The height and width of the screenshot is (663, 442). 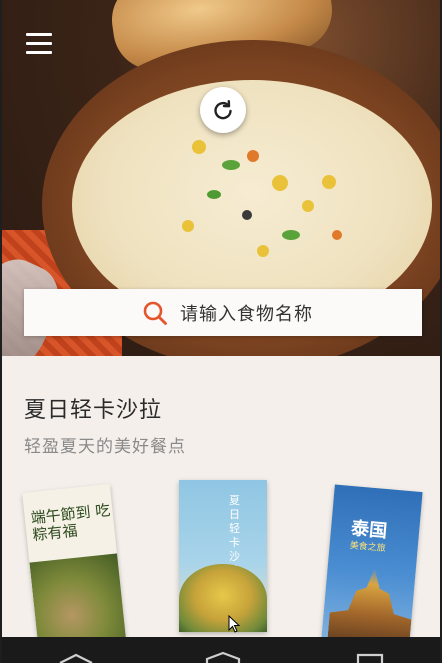 I want to click on menu-button, so click(x=39, y=44).